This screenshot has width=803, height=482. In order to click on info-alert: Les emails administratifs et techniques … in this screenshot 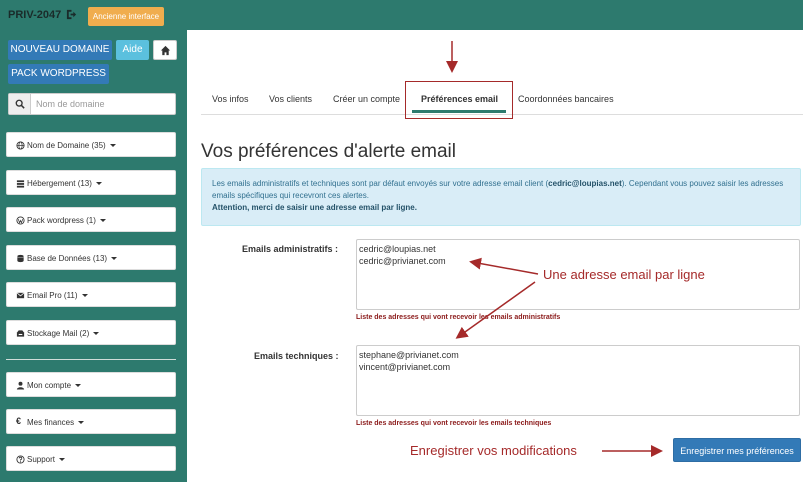, I will do `click(501, 197)`.